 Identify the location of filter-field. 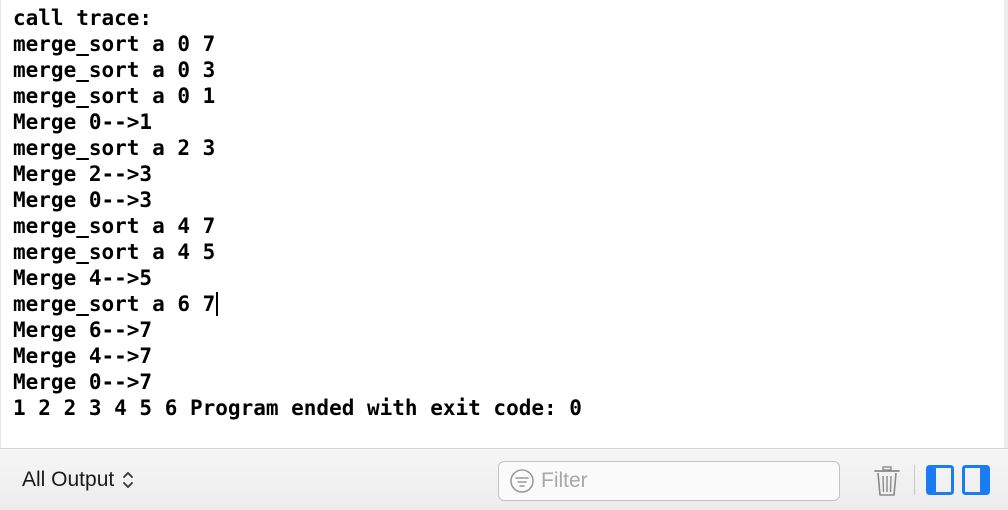
(669, 481).